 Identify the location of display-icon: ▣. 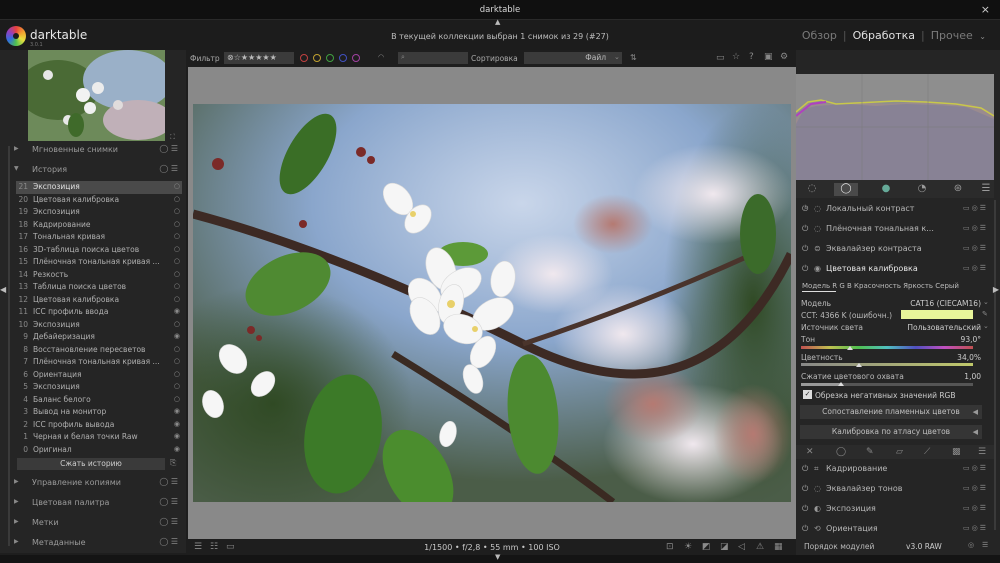
(768, 57).